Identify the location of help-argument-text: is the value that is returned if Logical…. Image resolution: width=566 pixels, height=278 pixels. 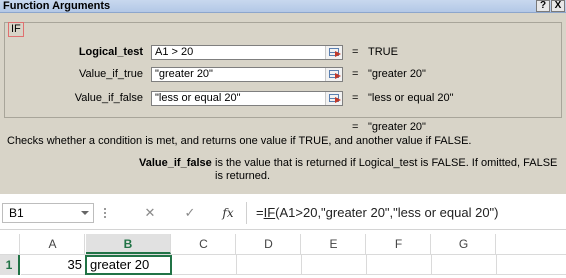
(386, 169).